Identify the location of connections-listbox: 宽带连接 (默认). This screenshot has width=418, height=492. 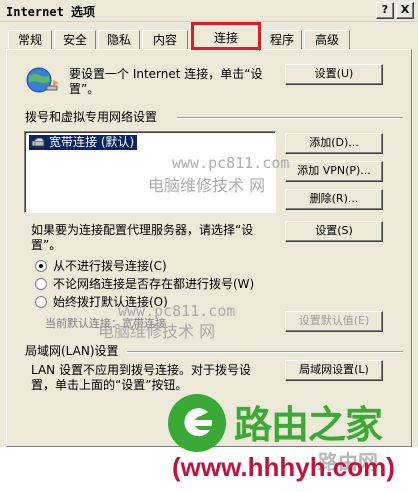
(150, 172).